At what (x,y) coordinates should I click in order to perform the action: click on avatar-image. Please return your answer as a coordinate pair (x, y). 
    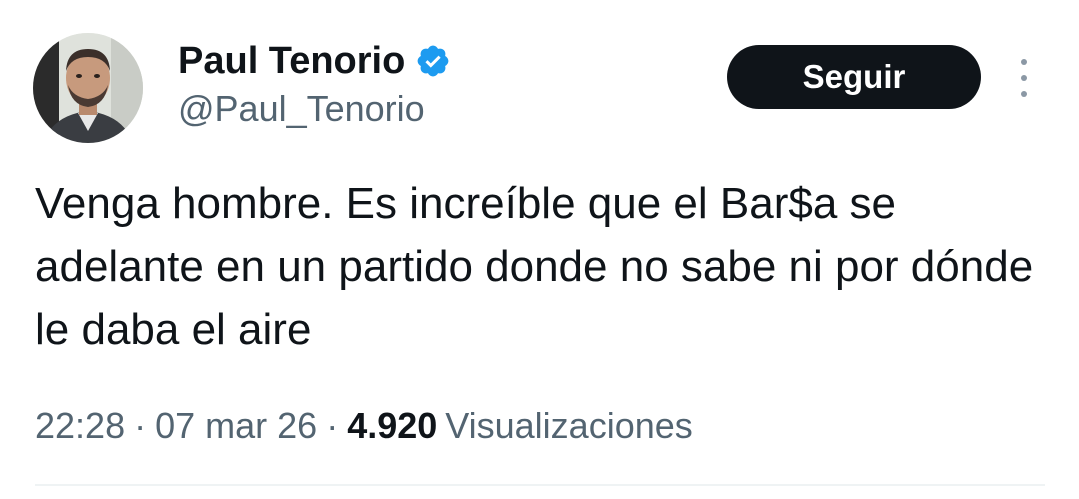
    Looking at the image, I should click on (88, 88).